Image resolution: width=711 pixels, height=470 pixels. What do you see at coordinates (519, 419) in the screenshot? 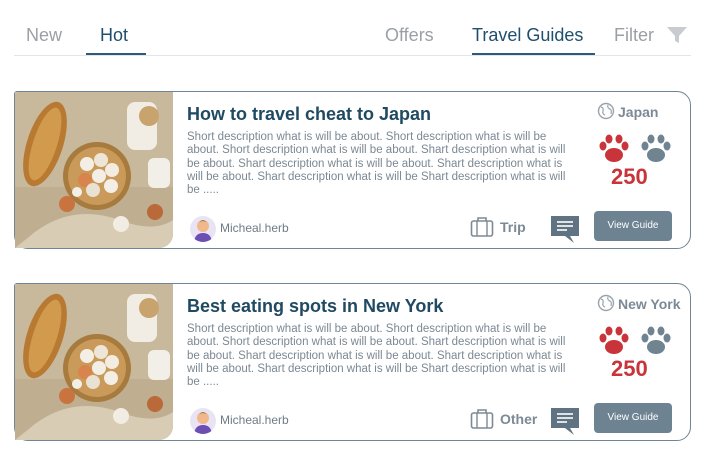
I see `category-label: Other` at bounding box center [519, 419].